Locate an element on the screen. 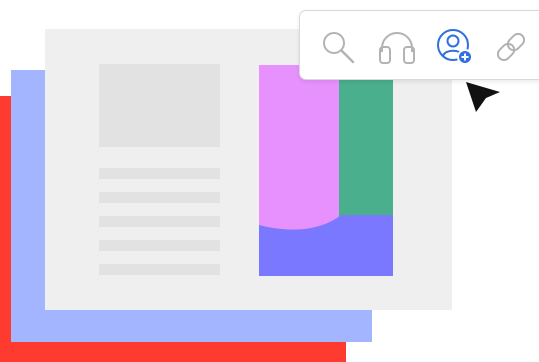 This screenshot has width=539, height=362. add-user-button is located at coordinates (455, 47).